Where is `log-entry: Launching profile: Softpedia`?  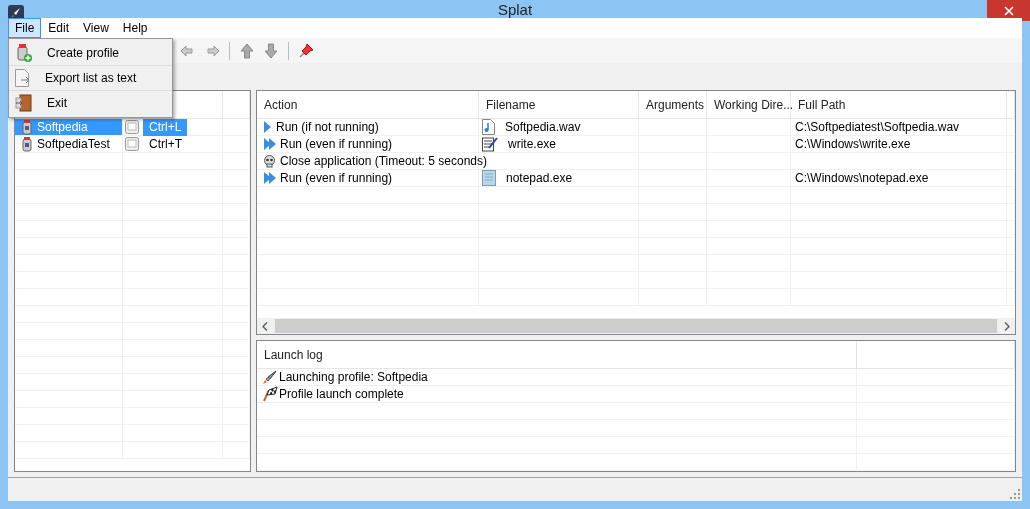 log-entry: Launching profile: Softpedia is located at coordinates (353, 377).